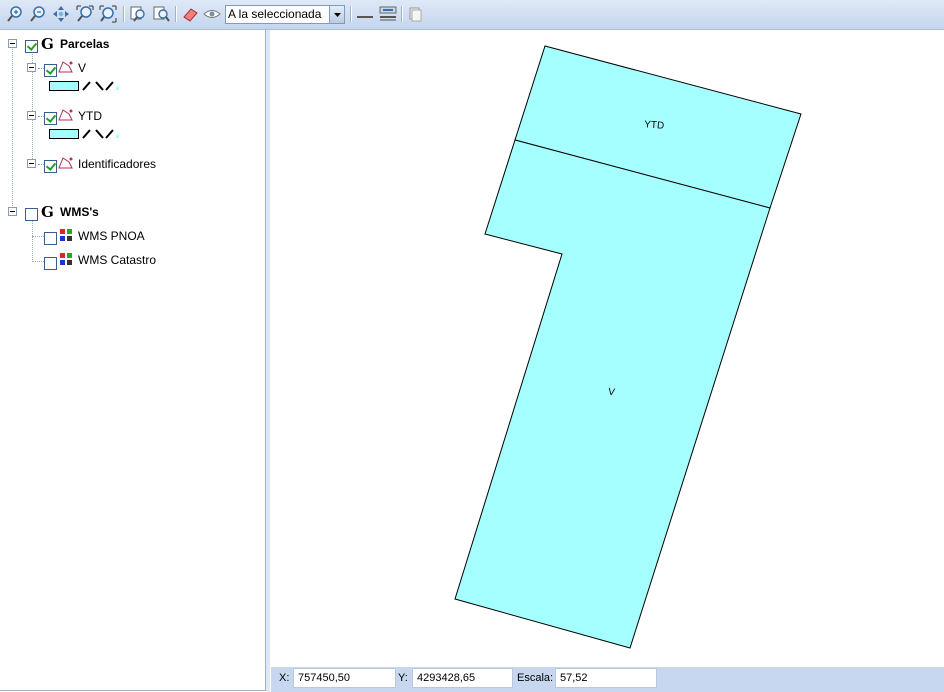 The image size is (944, 692). What do you see at coordinates (38, 14) in the screenshot?
I see `zoom-out-icon` at bounding box center [38, 14].